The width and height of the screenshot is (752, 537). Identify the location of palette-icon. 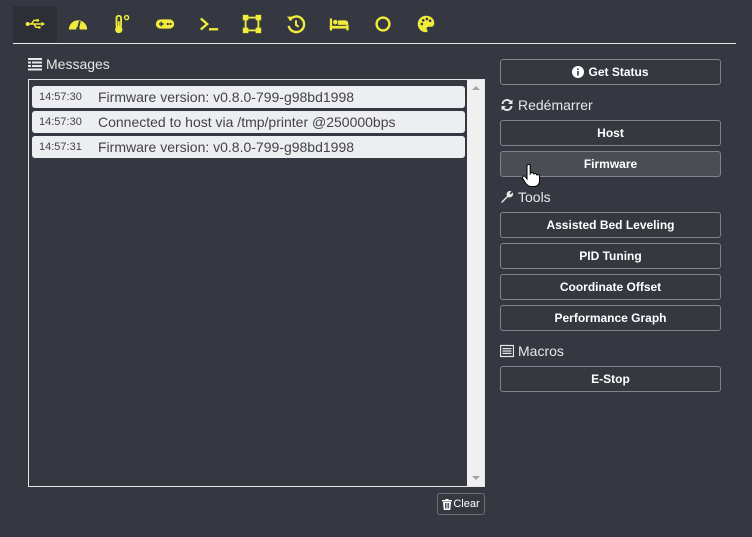
(426, 24).